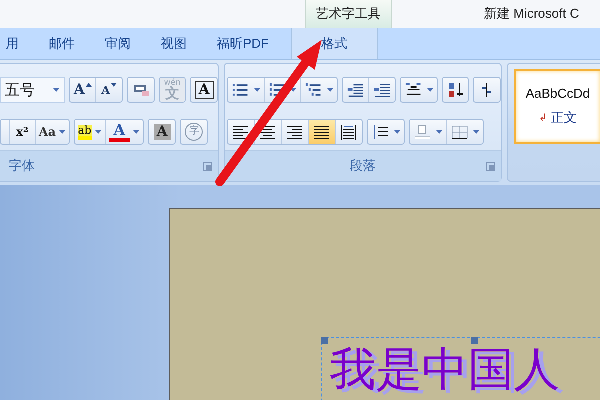 Image resolution: width=600 pixels, height=400 pixels. I want to click on ribbon-tab: 格式, so click(334, 43).